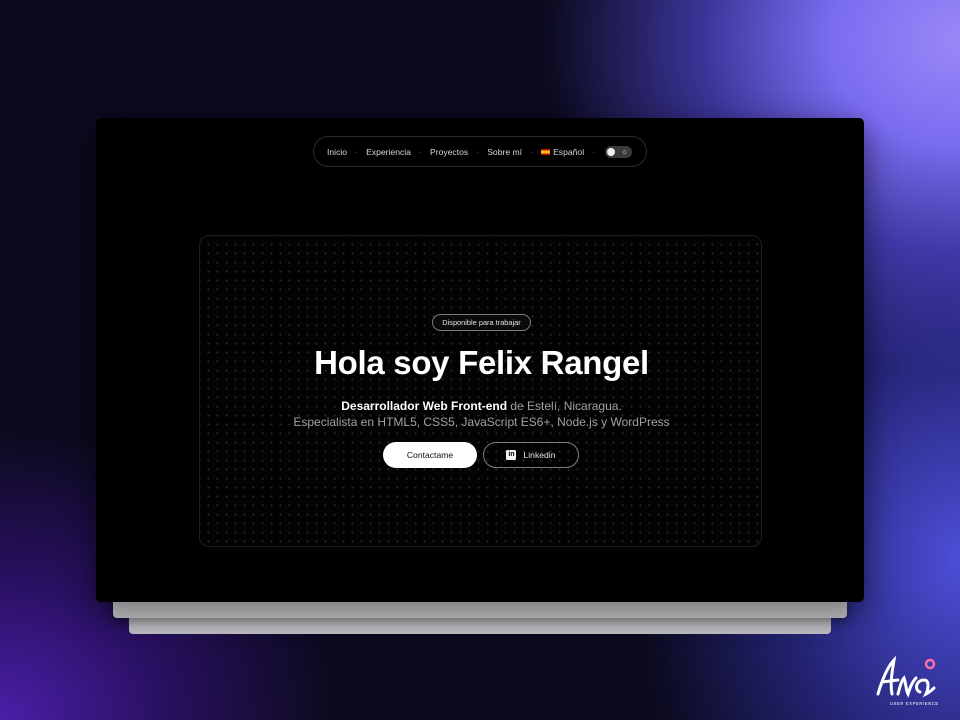  What do you see at coordinates (388, 152) in the screenshot?
I see `nav-item-experiencia: Experiencia` at bounding box center [388, 152].